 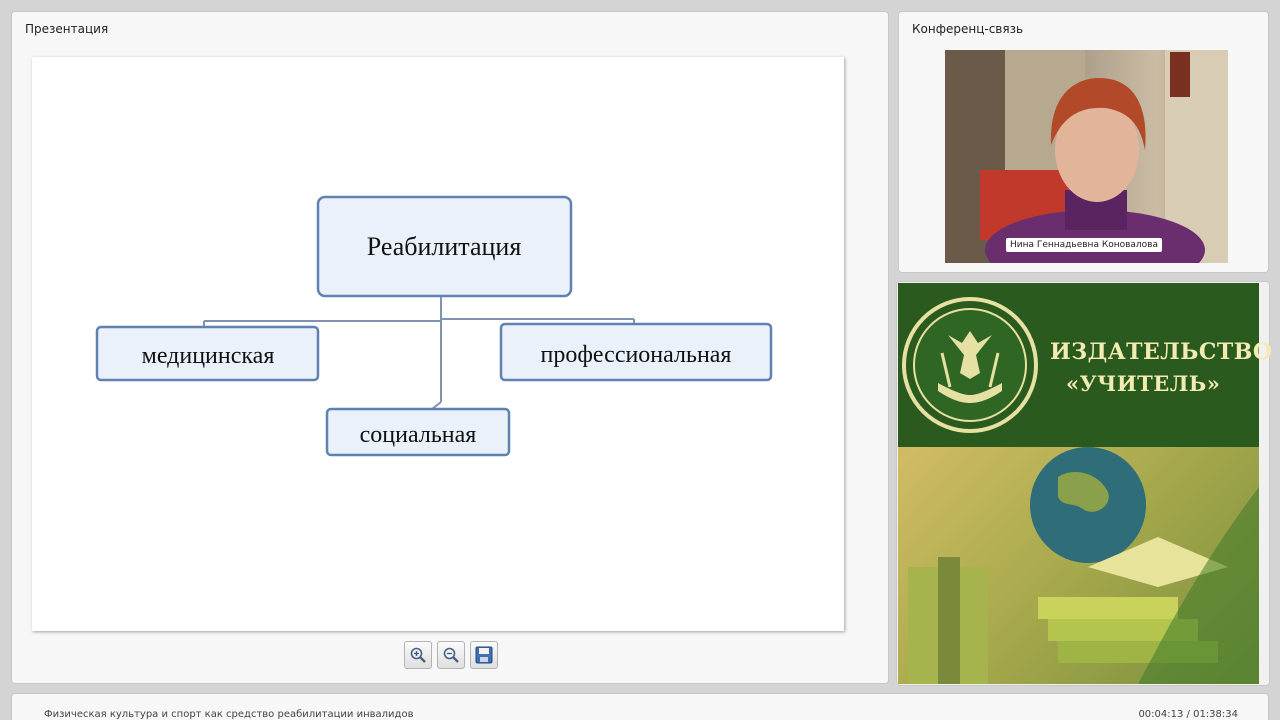 I want to click on node-professional-label: профессиональная, so click(x=636, y=355).